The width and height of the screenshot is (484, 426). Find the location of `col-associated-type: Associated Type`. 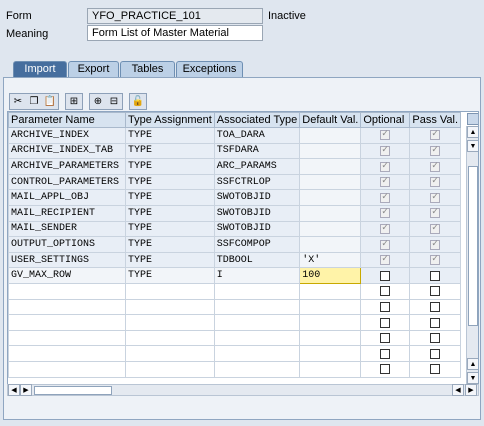

col-associated-type: Associated Type is located at coordinates (257, 120).